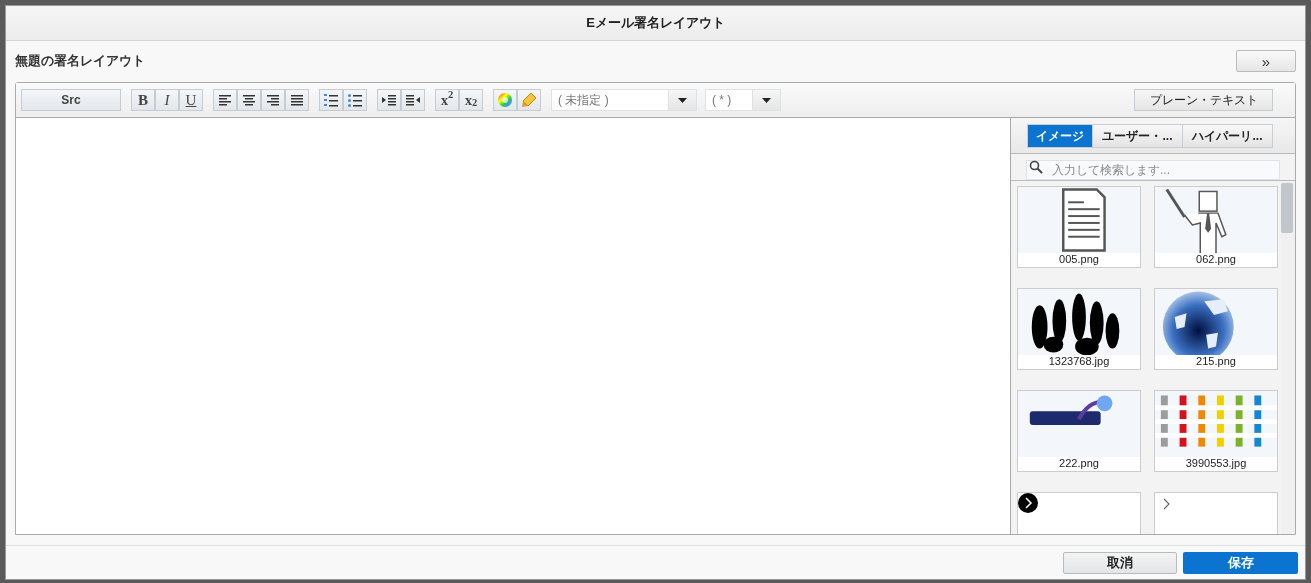 The height and width of the screenshot is (583, 1311). Describe the element at coordinates (1216, 361) in the screenshot. I see `file-name: 215.png` at that location.